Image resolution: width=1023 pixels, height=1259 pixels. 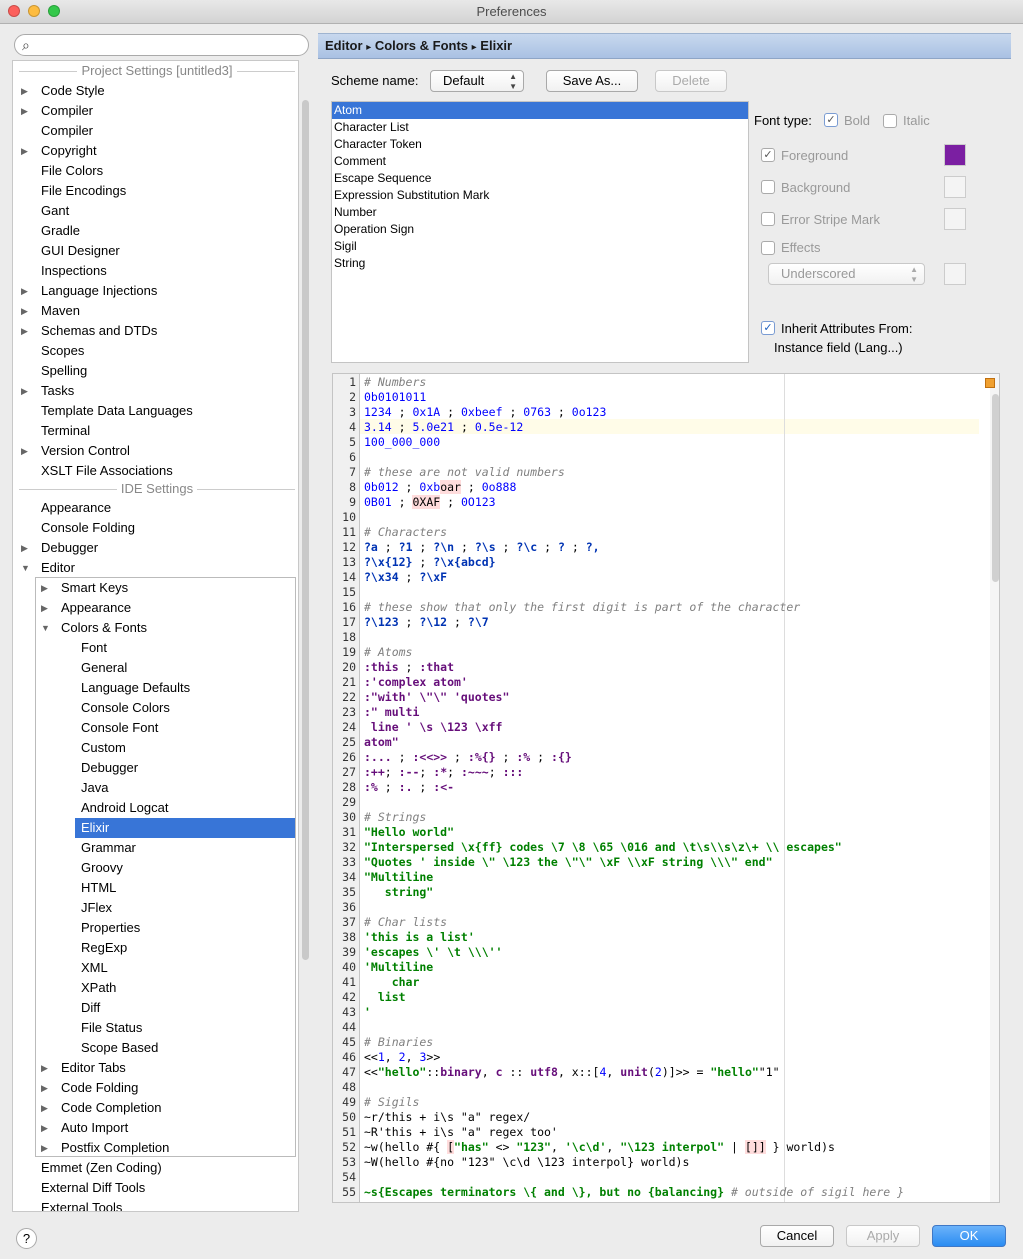 What do you see at coordinates (969, 1236) in the screenshot?
I see `ok-button: OK` at bounding box center [969, 1236].